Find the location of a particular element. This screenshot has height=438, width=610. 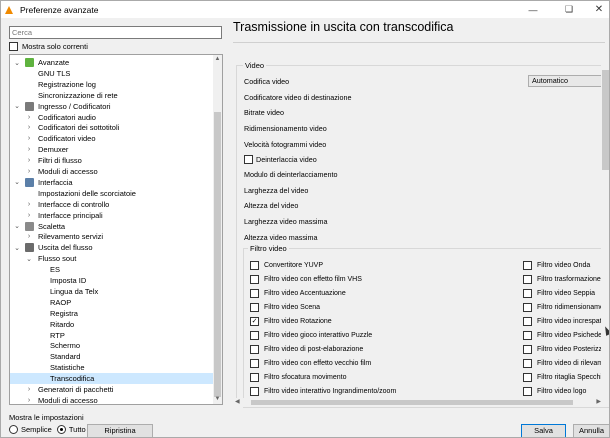

simple-radio: Semplice is located at coordinates (30, 429).